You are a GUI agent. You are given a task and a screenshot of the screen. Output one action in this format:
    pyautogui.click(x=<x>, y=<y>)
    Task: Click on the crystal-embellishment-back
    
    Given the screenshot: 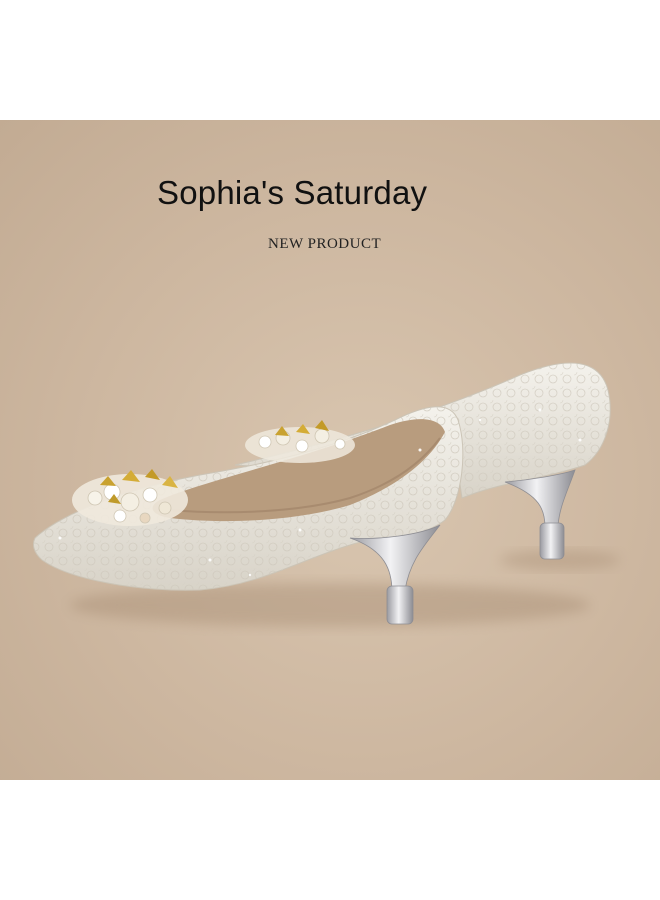 What is the action you would take?
    pyautogui.click(x=300, y=441)
    